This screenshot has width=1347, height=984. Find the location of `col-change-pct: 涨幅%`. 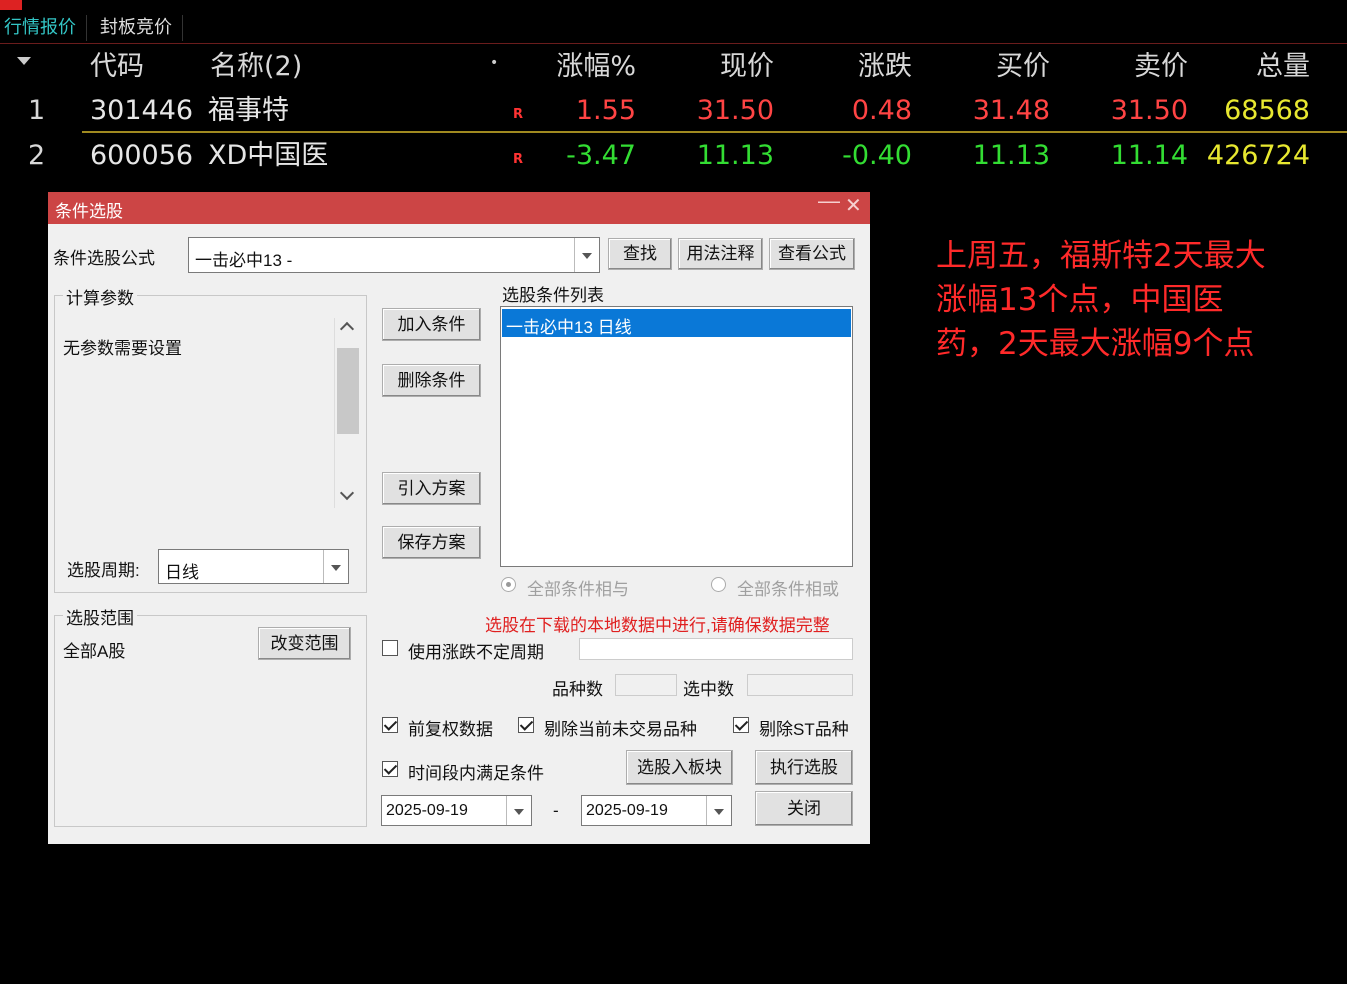

col-change-pct: 涨幅% is located at coordinates (578, 67).